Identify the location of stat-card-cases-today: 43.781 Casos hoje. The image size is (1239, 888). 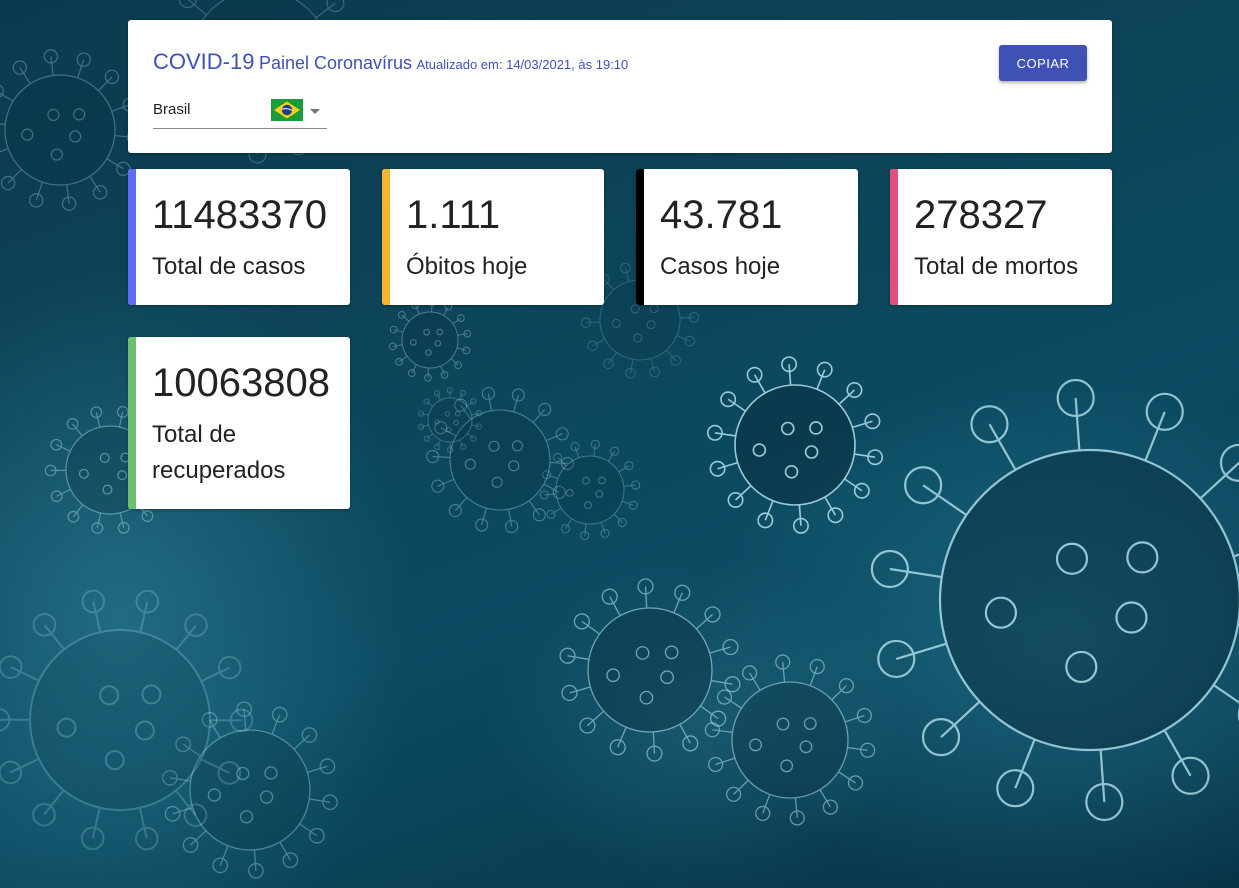
(747, 237).